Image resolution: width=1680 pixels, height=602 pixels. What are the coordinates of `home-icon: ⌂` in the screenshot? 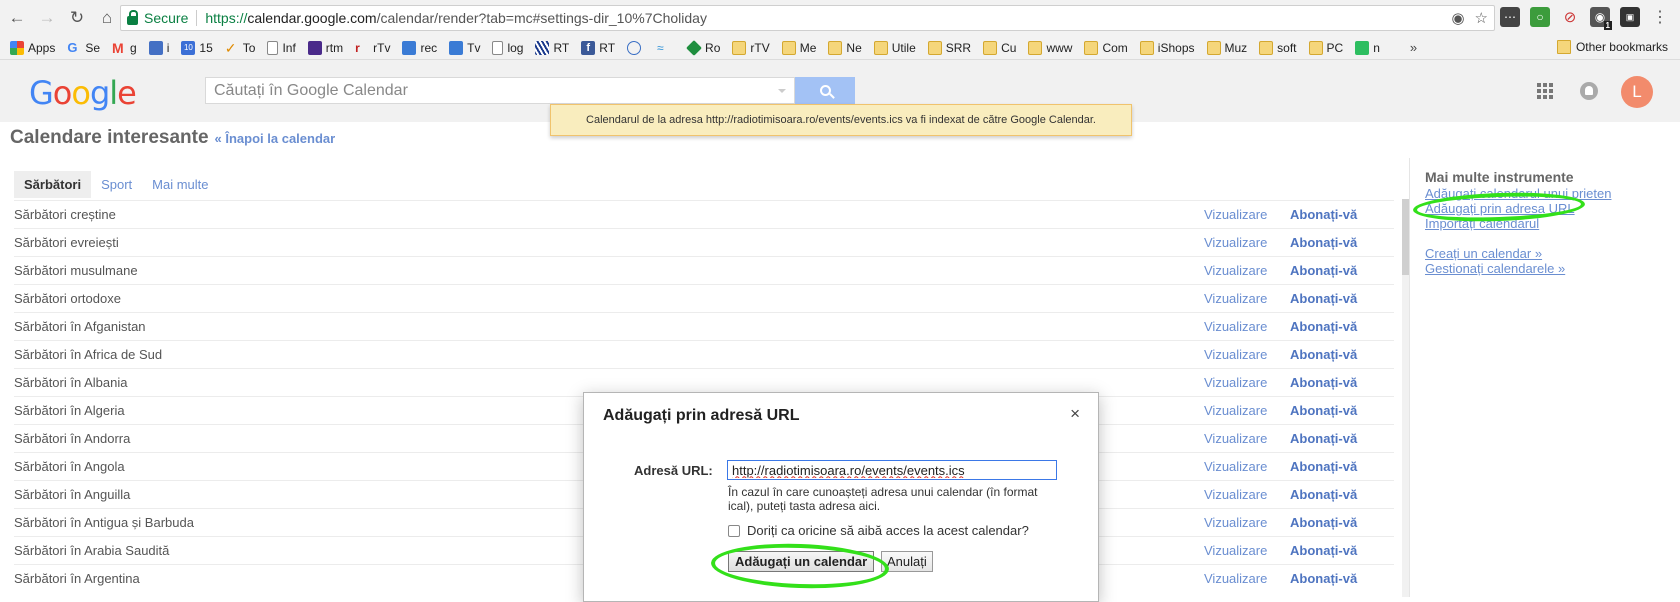 It's located at (107, 18).